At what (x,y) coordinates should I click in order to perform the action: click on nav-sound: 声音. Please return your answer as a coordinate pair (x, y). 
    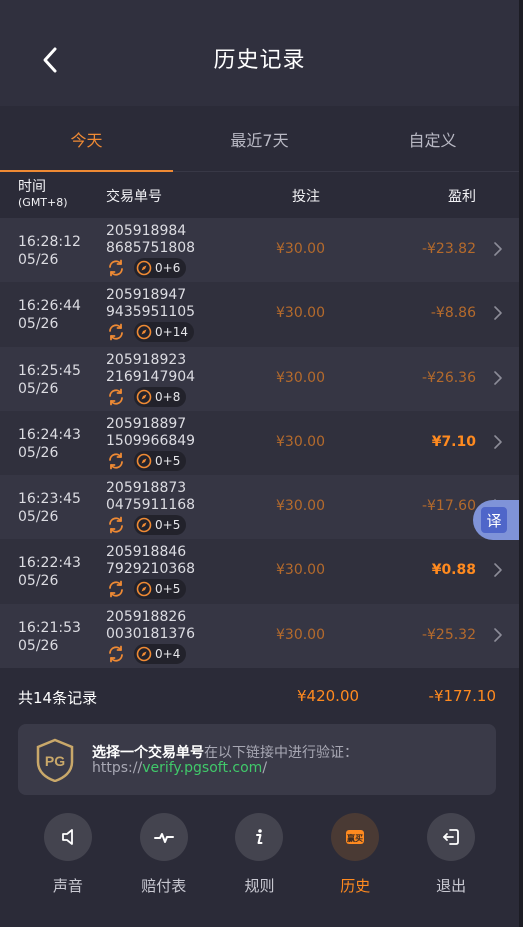
    Looking at the image, I should click on (68, 861).